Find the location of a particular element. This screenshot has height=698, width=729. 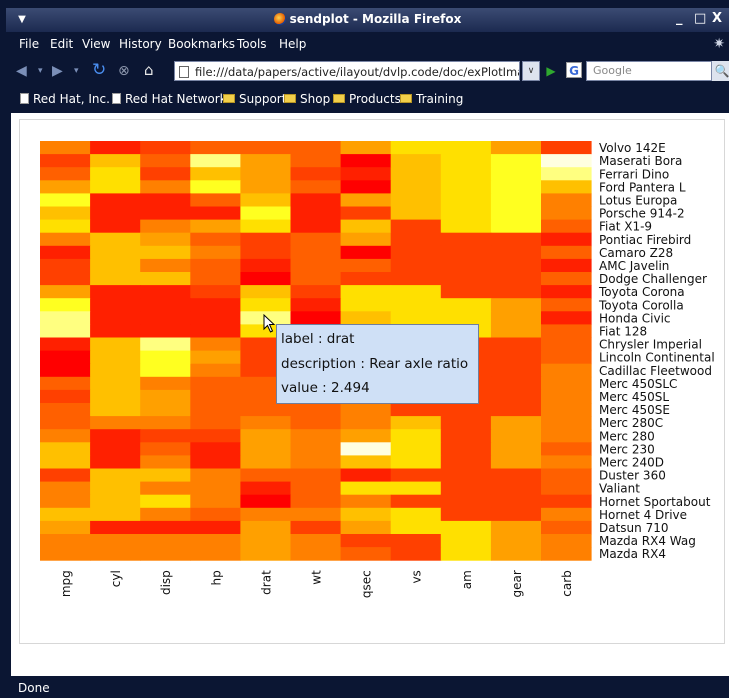

heatmap-cell-valiant-gear is located at coordinates (516, 488).